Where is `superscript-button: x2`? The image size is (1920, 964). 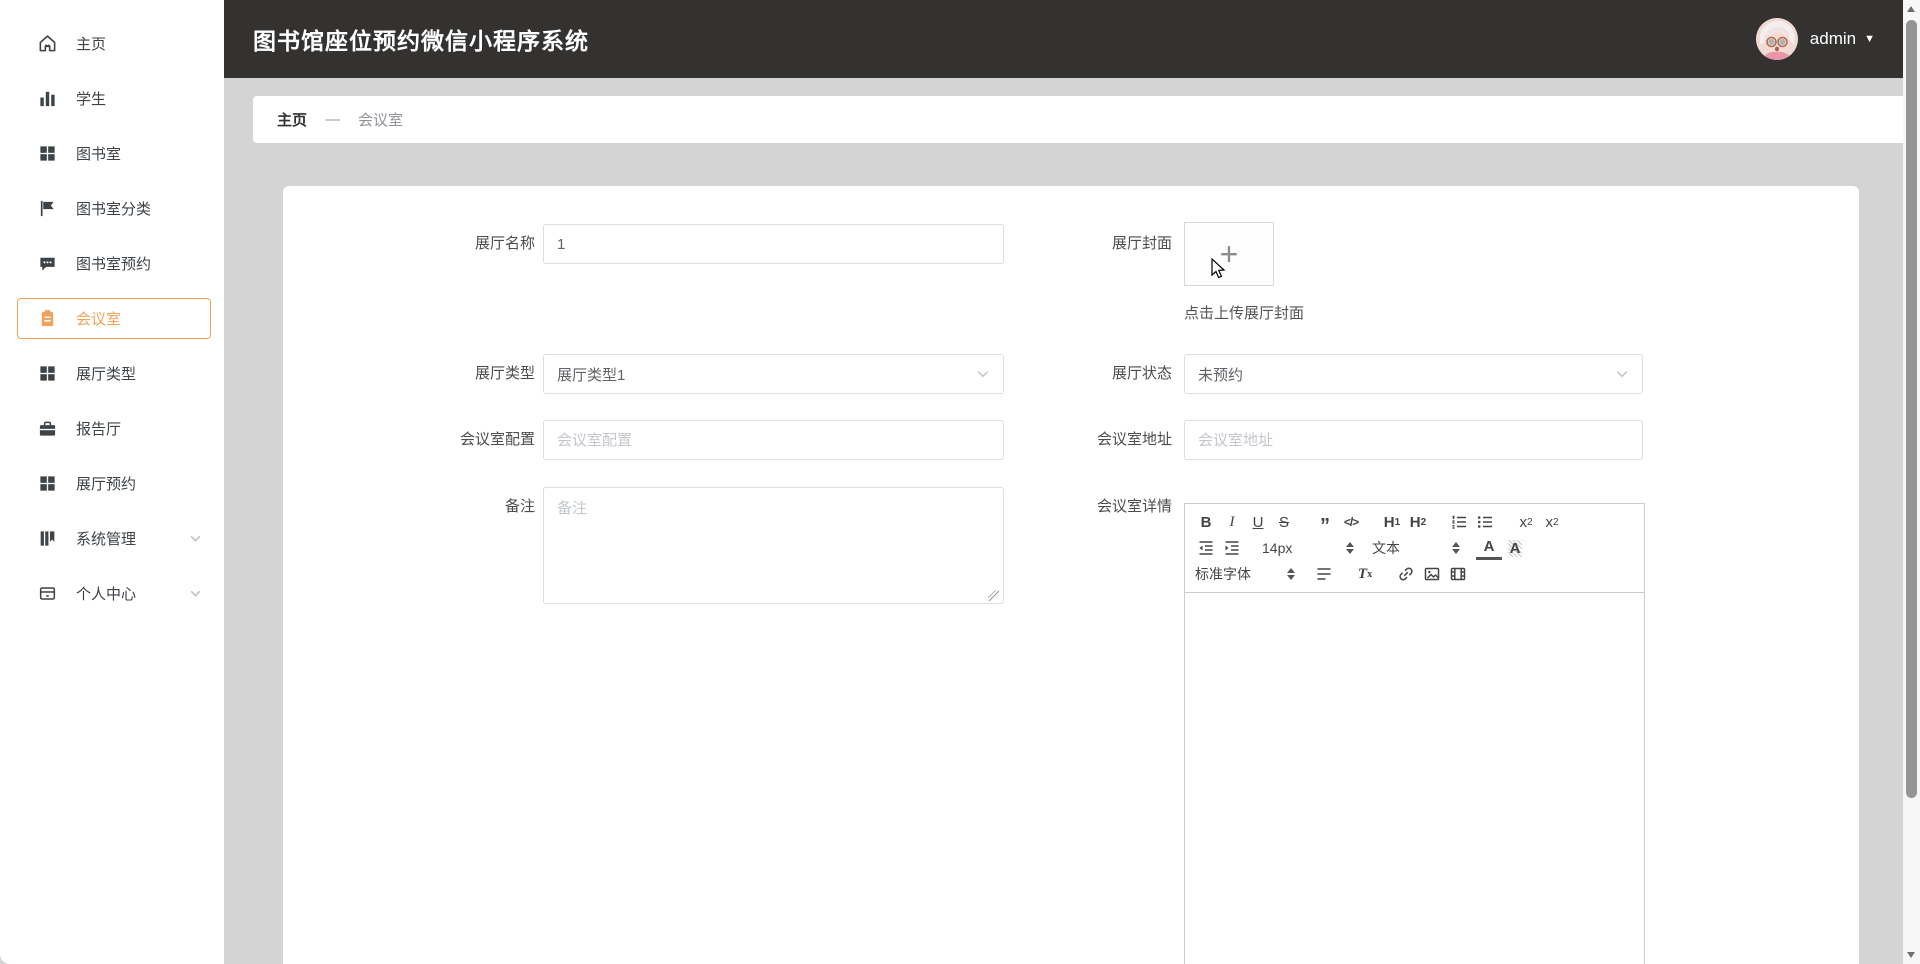 superscript-button: x2 is located at coordinates (1552, 522).